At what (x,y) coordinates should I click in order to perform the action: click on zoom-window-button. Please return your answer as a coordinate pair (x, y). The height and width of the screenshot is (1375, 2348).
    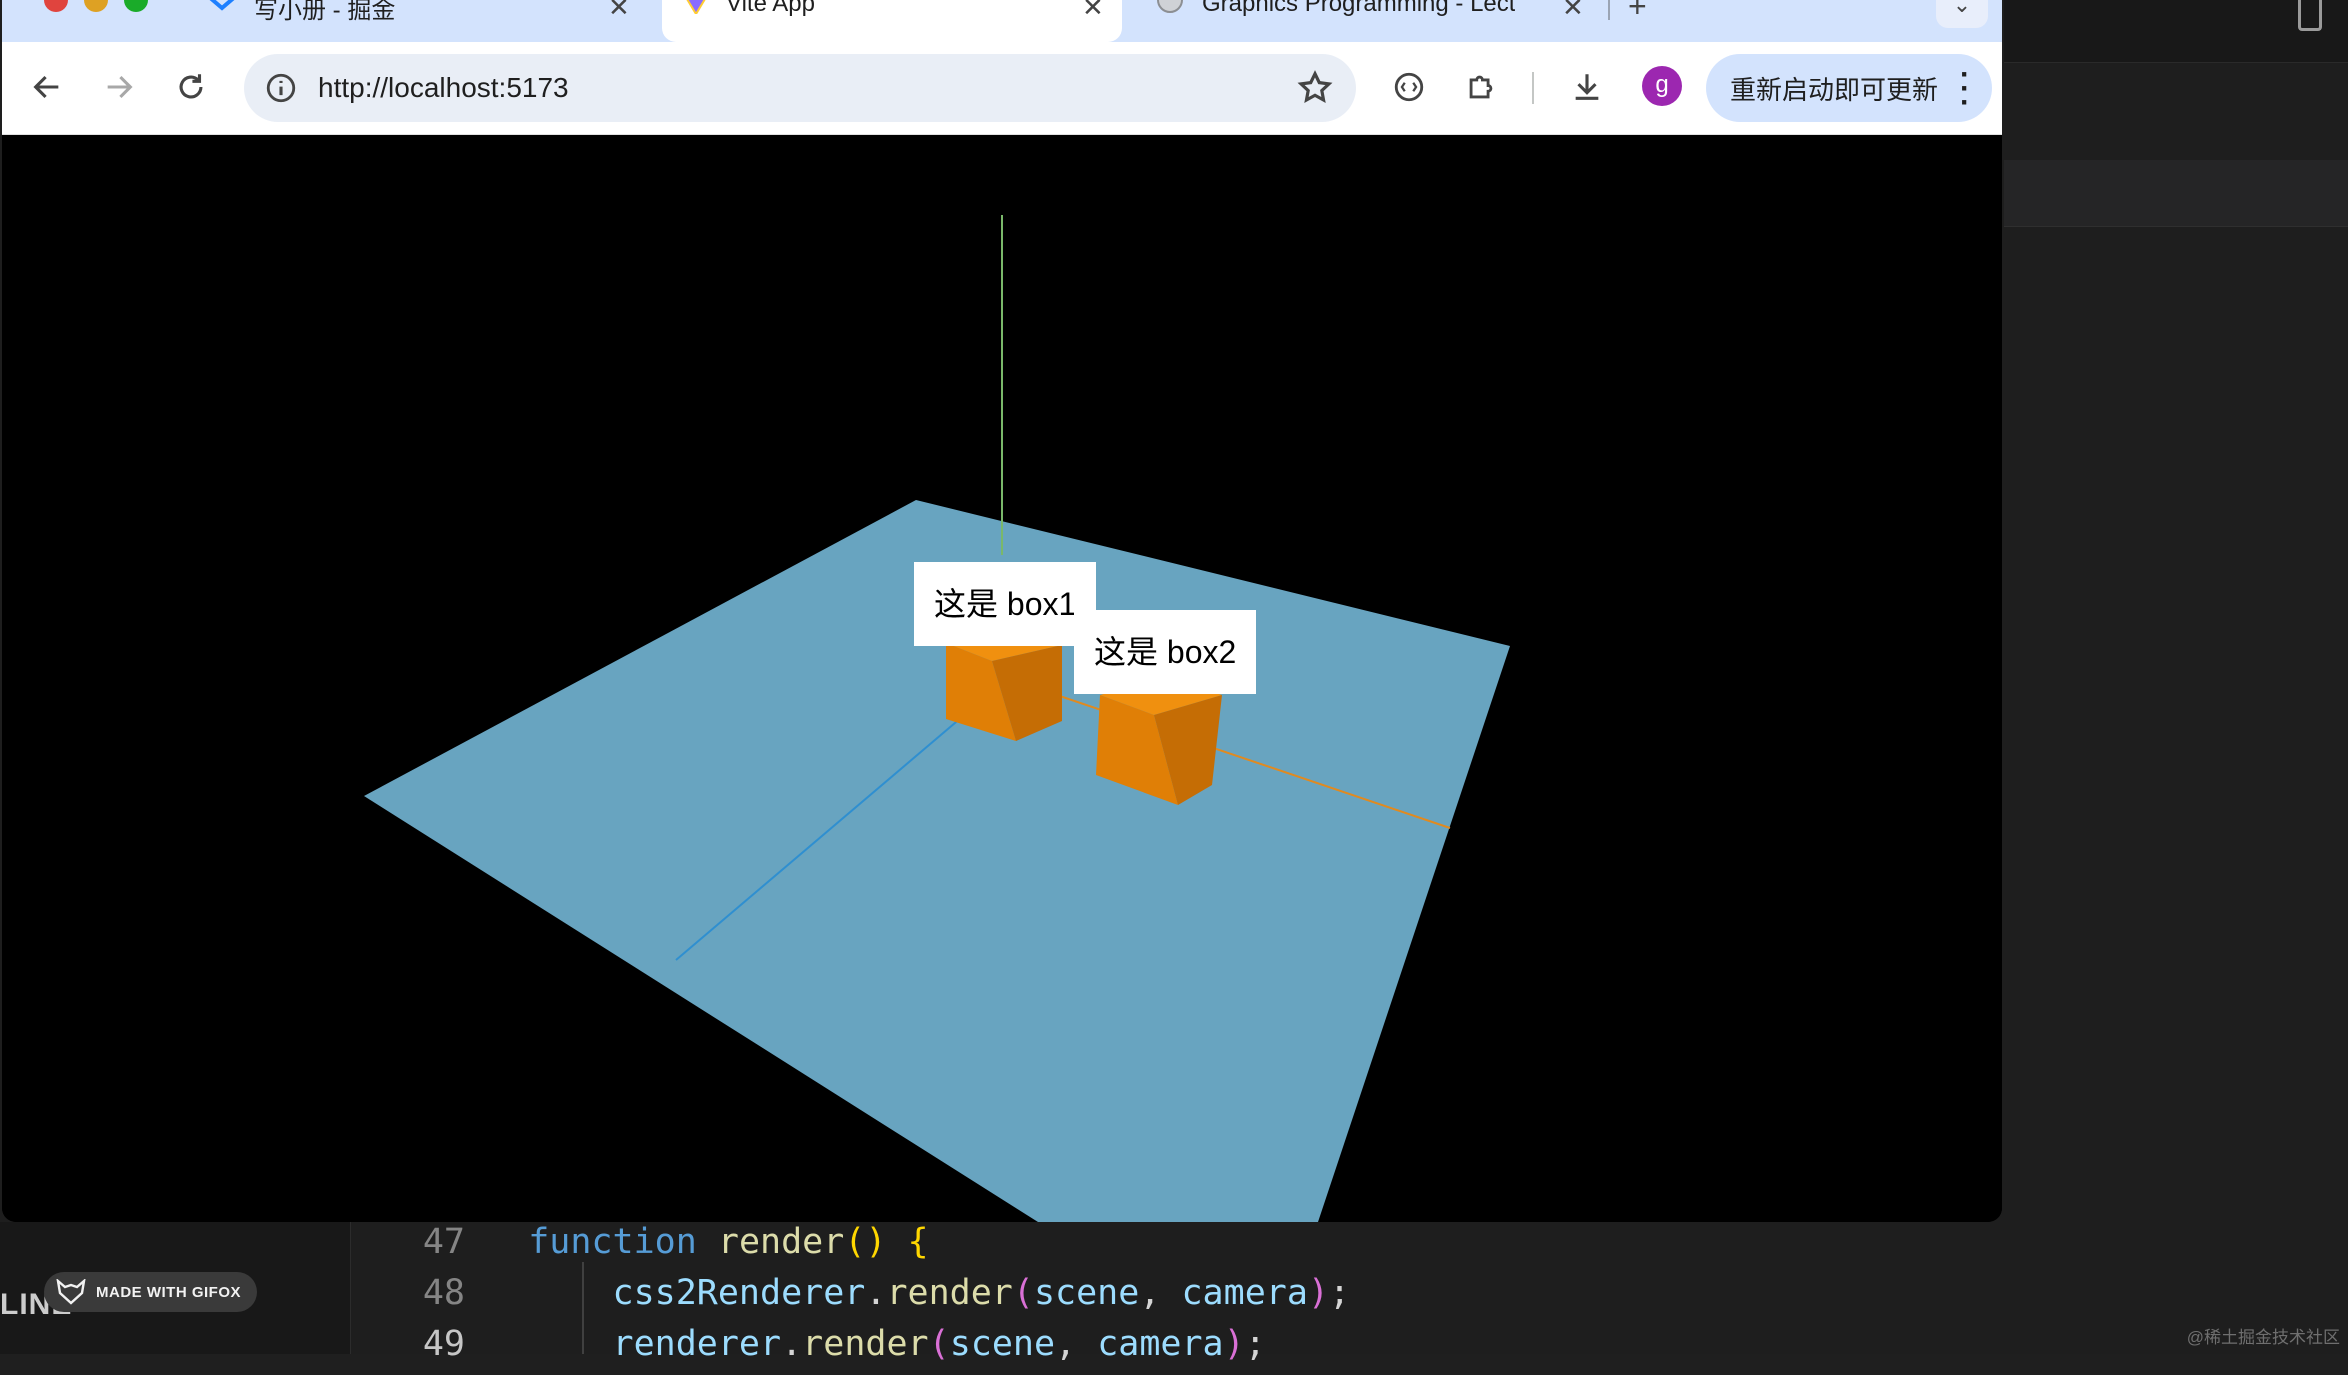
    Looking at the image, I should click on (136, 6).